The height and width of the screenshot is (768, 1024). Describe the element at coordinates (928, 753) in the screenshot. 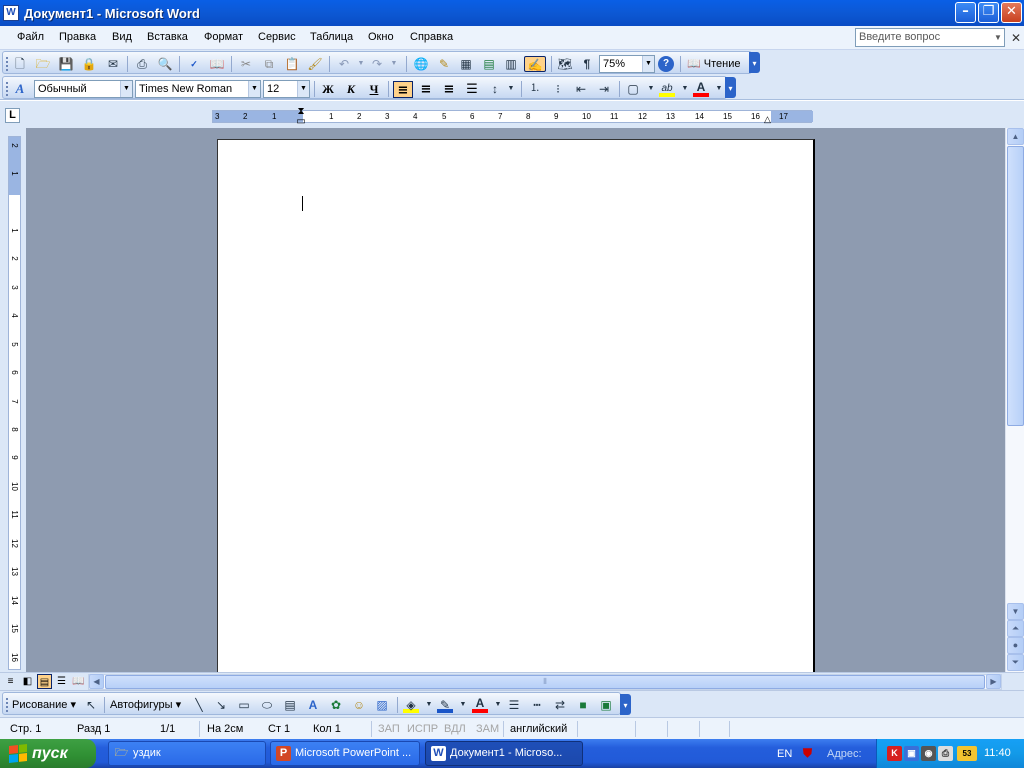

I see `audio-icon: ◉` at that location.